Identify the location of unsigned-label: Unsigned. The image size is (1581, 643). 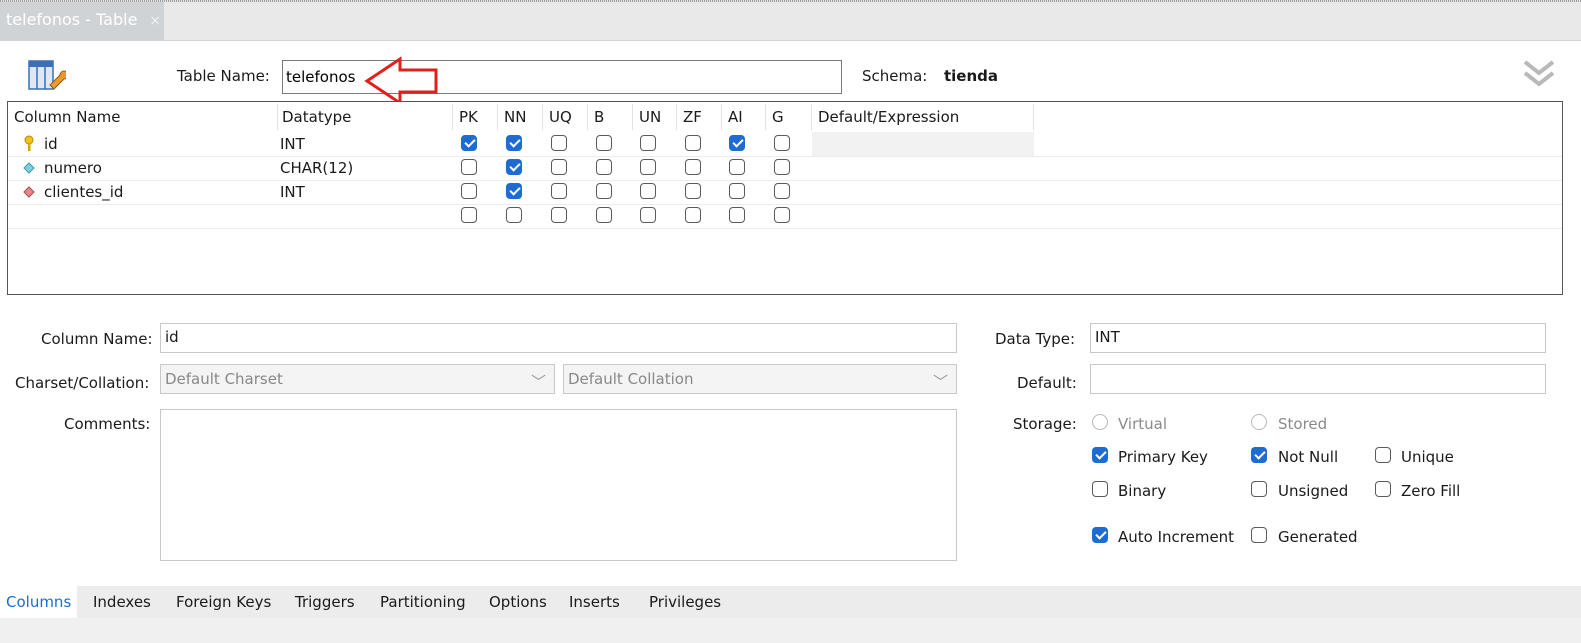
(1313, 491).